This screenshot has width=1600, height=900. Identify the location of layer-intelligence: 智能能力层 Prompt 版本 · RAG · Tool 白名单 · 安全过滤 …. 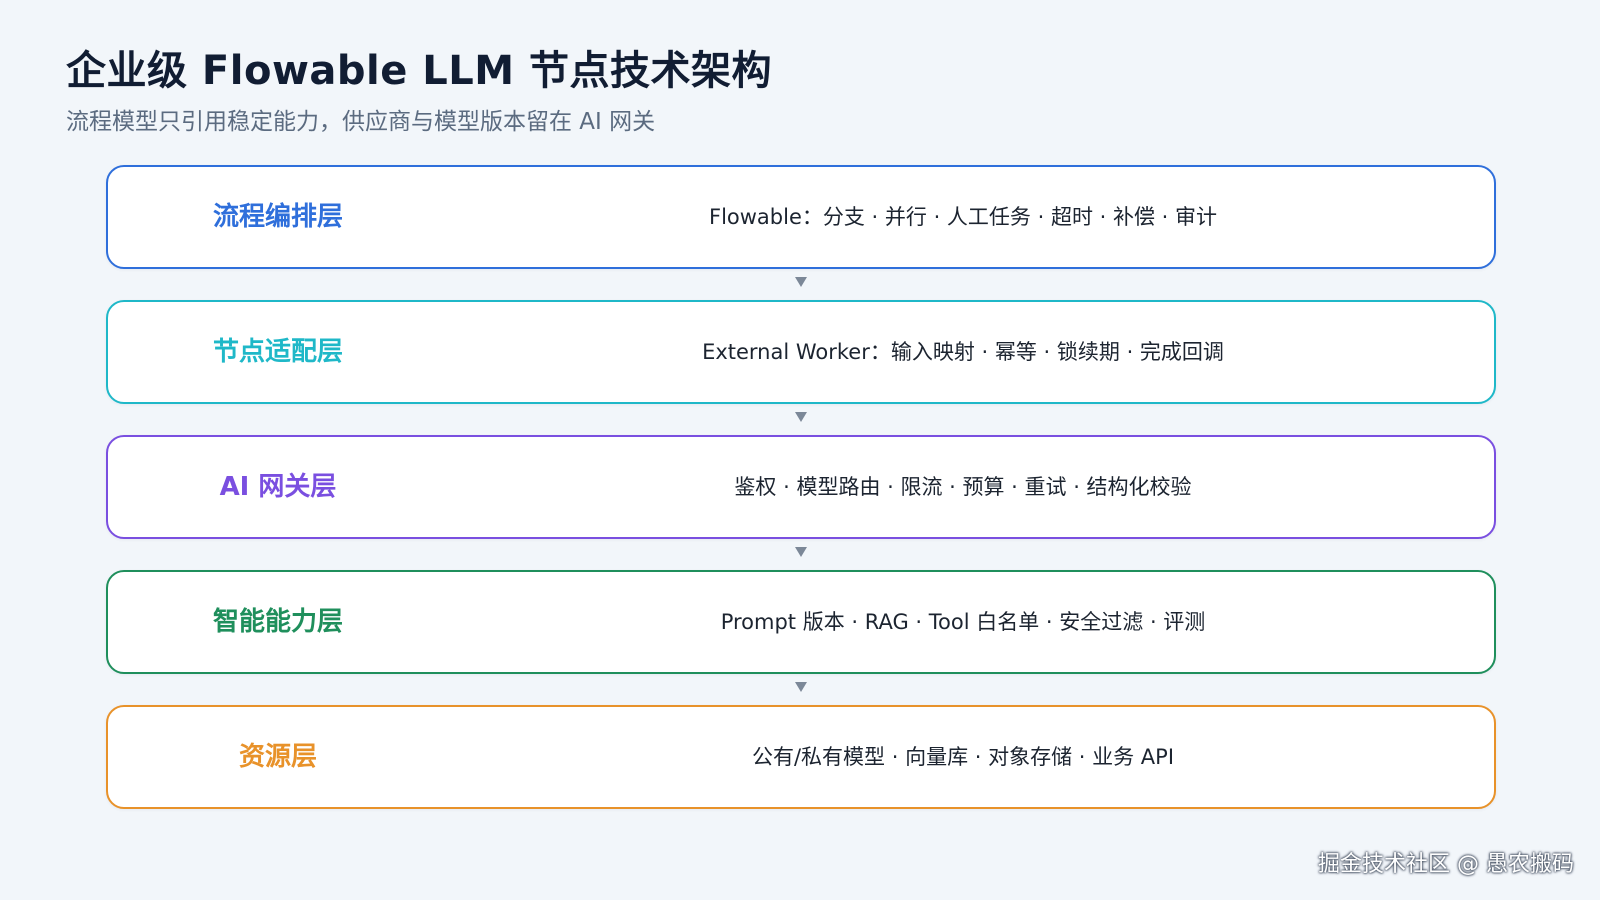
(801, 622).